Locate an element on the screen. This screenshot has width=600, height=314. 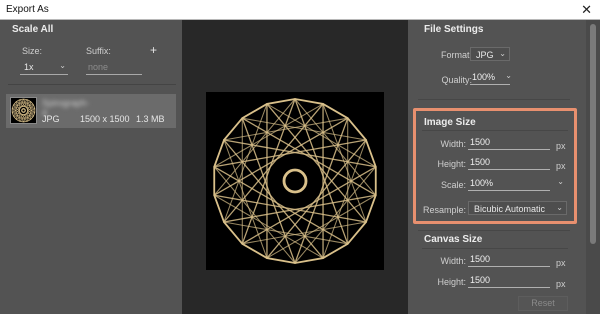
reset-button: Reset is located at coordinates (543, 303).